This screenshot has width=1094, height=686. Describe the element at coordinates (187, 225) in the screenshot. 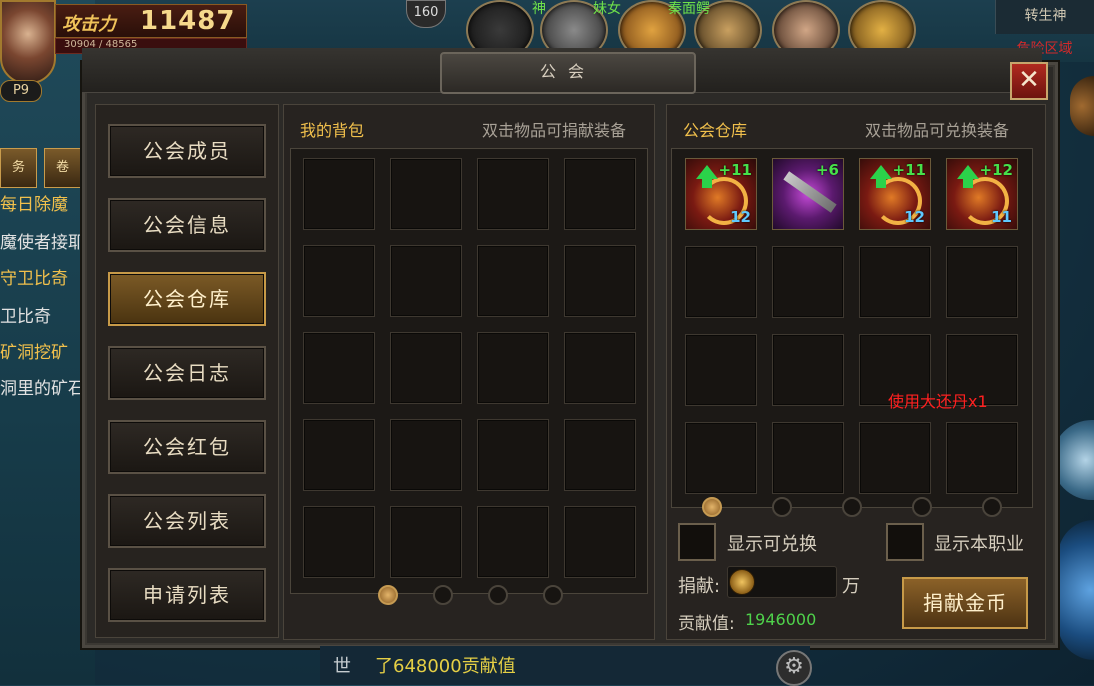

I see `nav-button: 公会信息` at that location.